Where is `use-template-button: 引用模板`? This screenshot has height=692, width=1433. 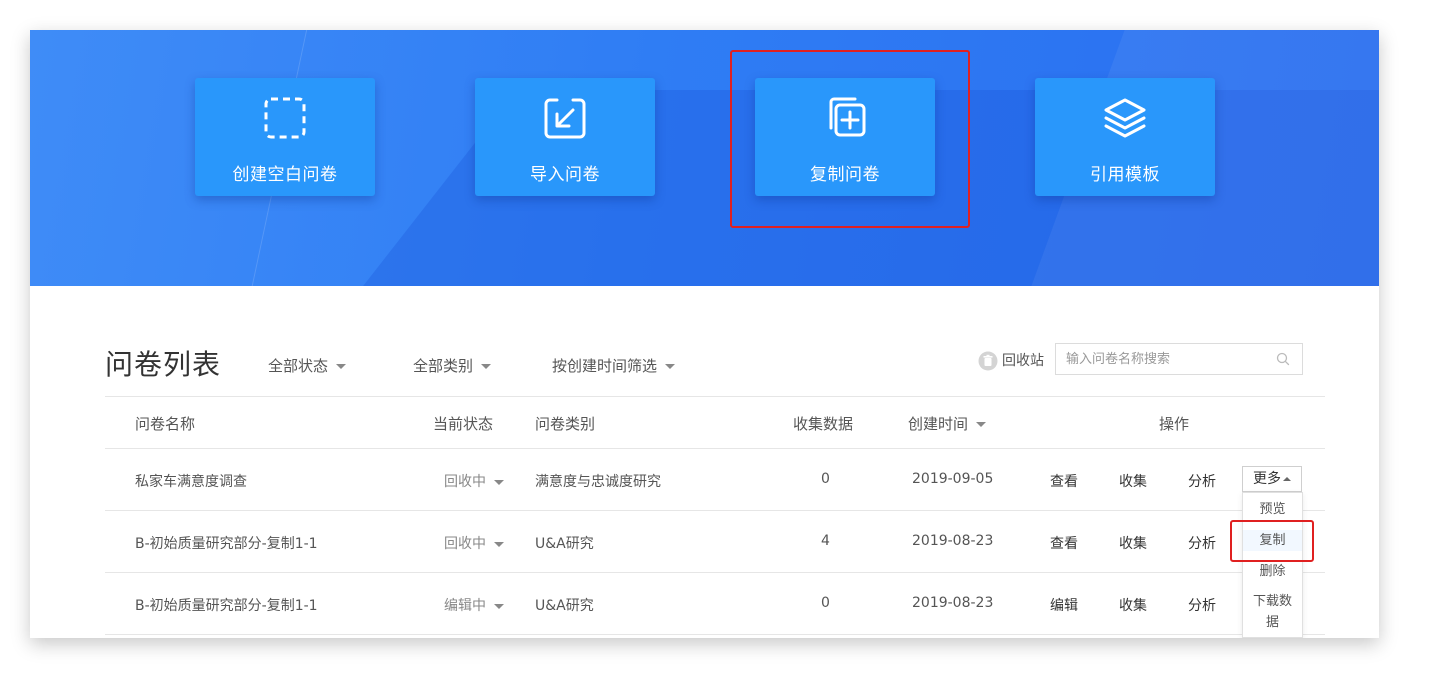 use-template-button: 引用模板 is located at coordinates (1125, 137).